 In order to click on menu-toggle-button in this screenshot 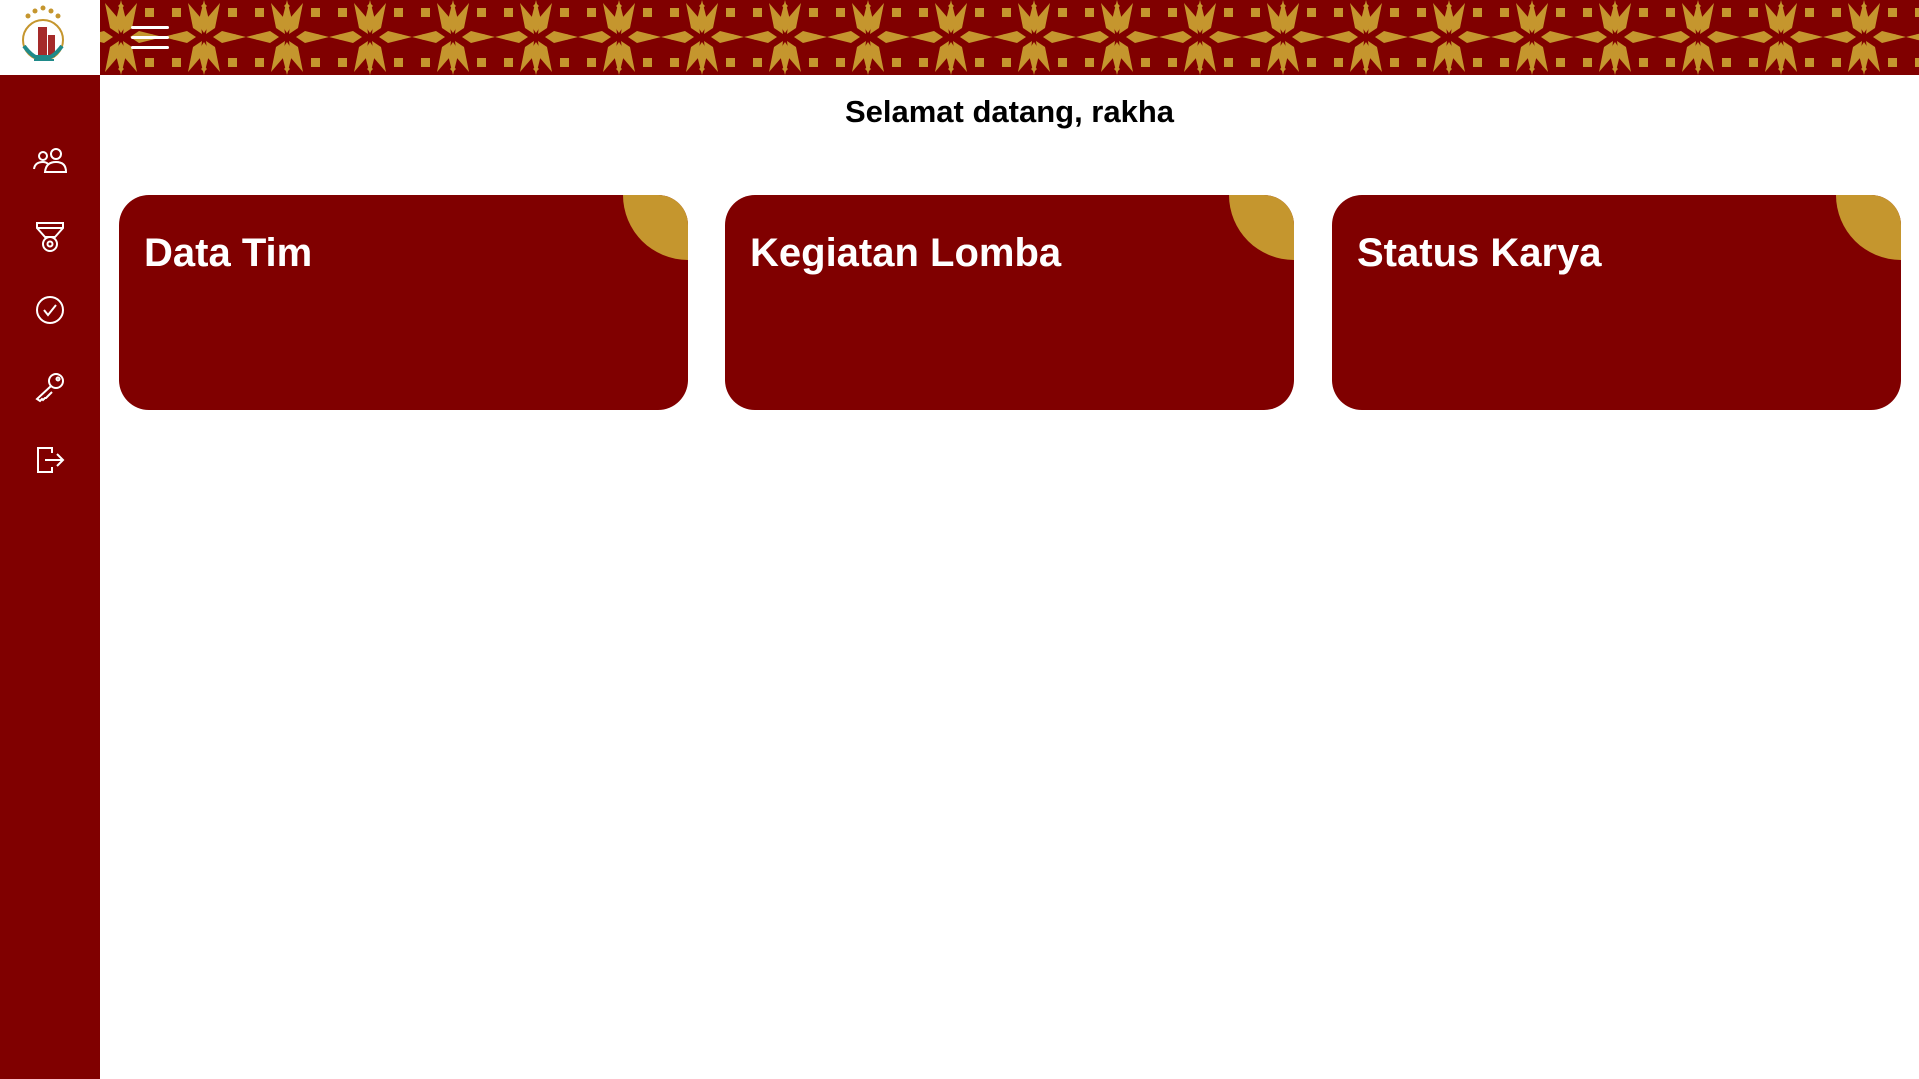, I will do `click(150, 38)`.